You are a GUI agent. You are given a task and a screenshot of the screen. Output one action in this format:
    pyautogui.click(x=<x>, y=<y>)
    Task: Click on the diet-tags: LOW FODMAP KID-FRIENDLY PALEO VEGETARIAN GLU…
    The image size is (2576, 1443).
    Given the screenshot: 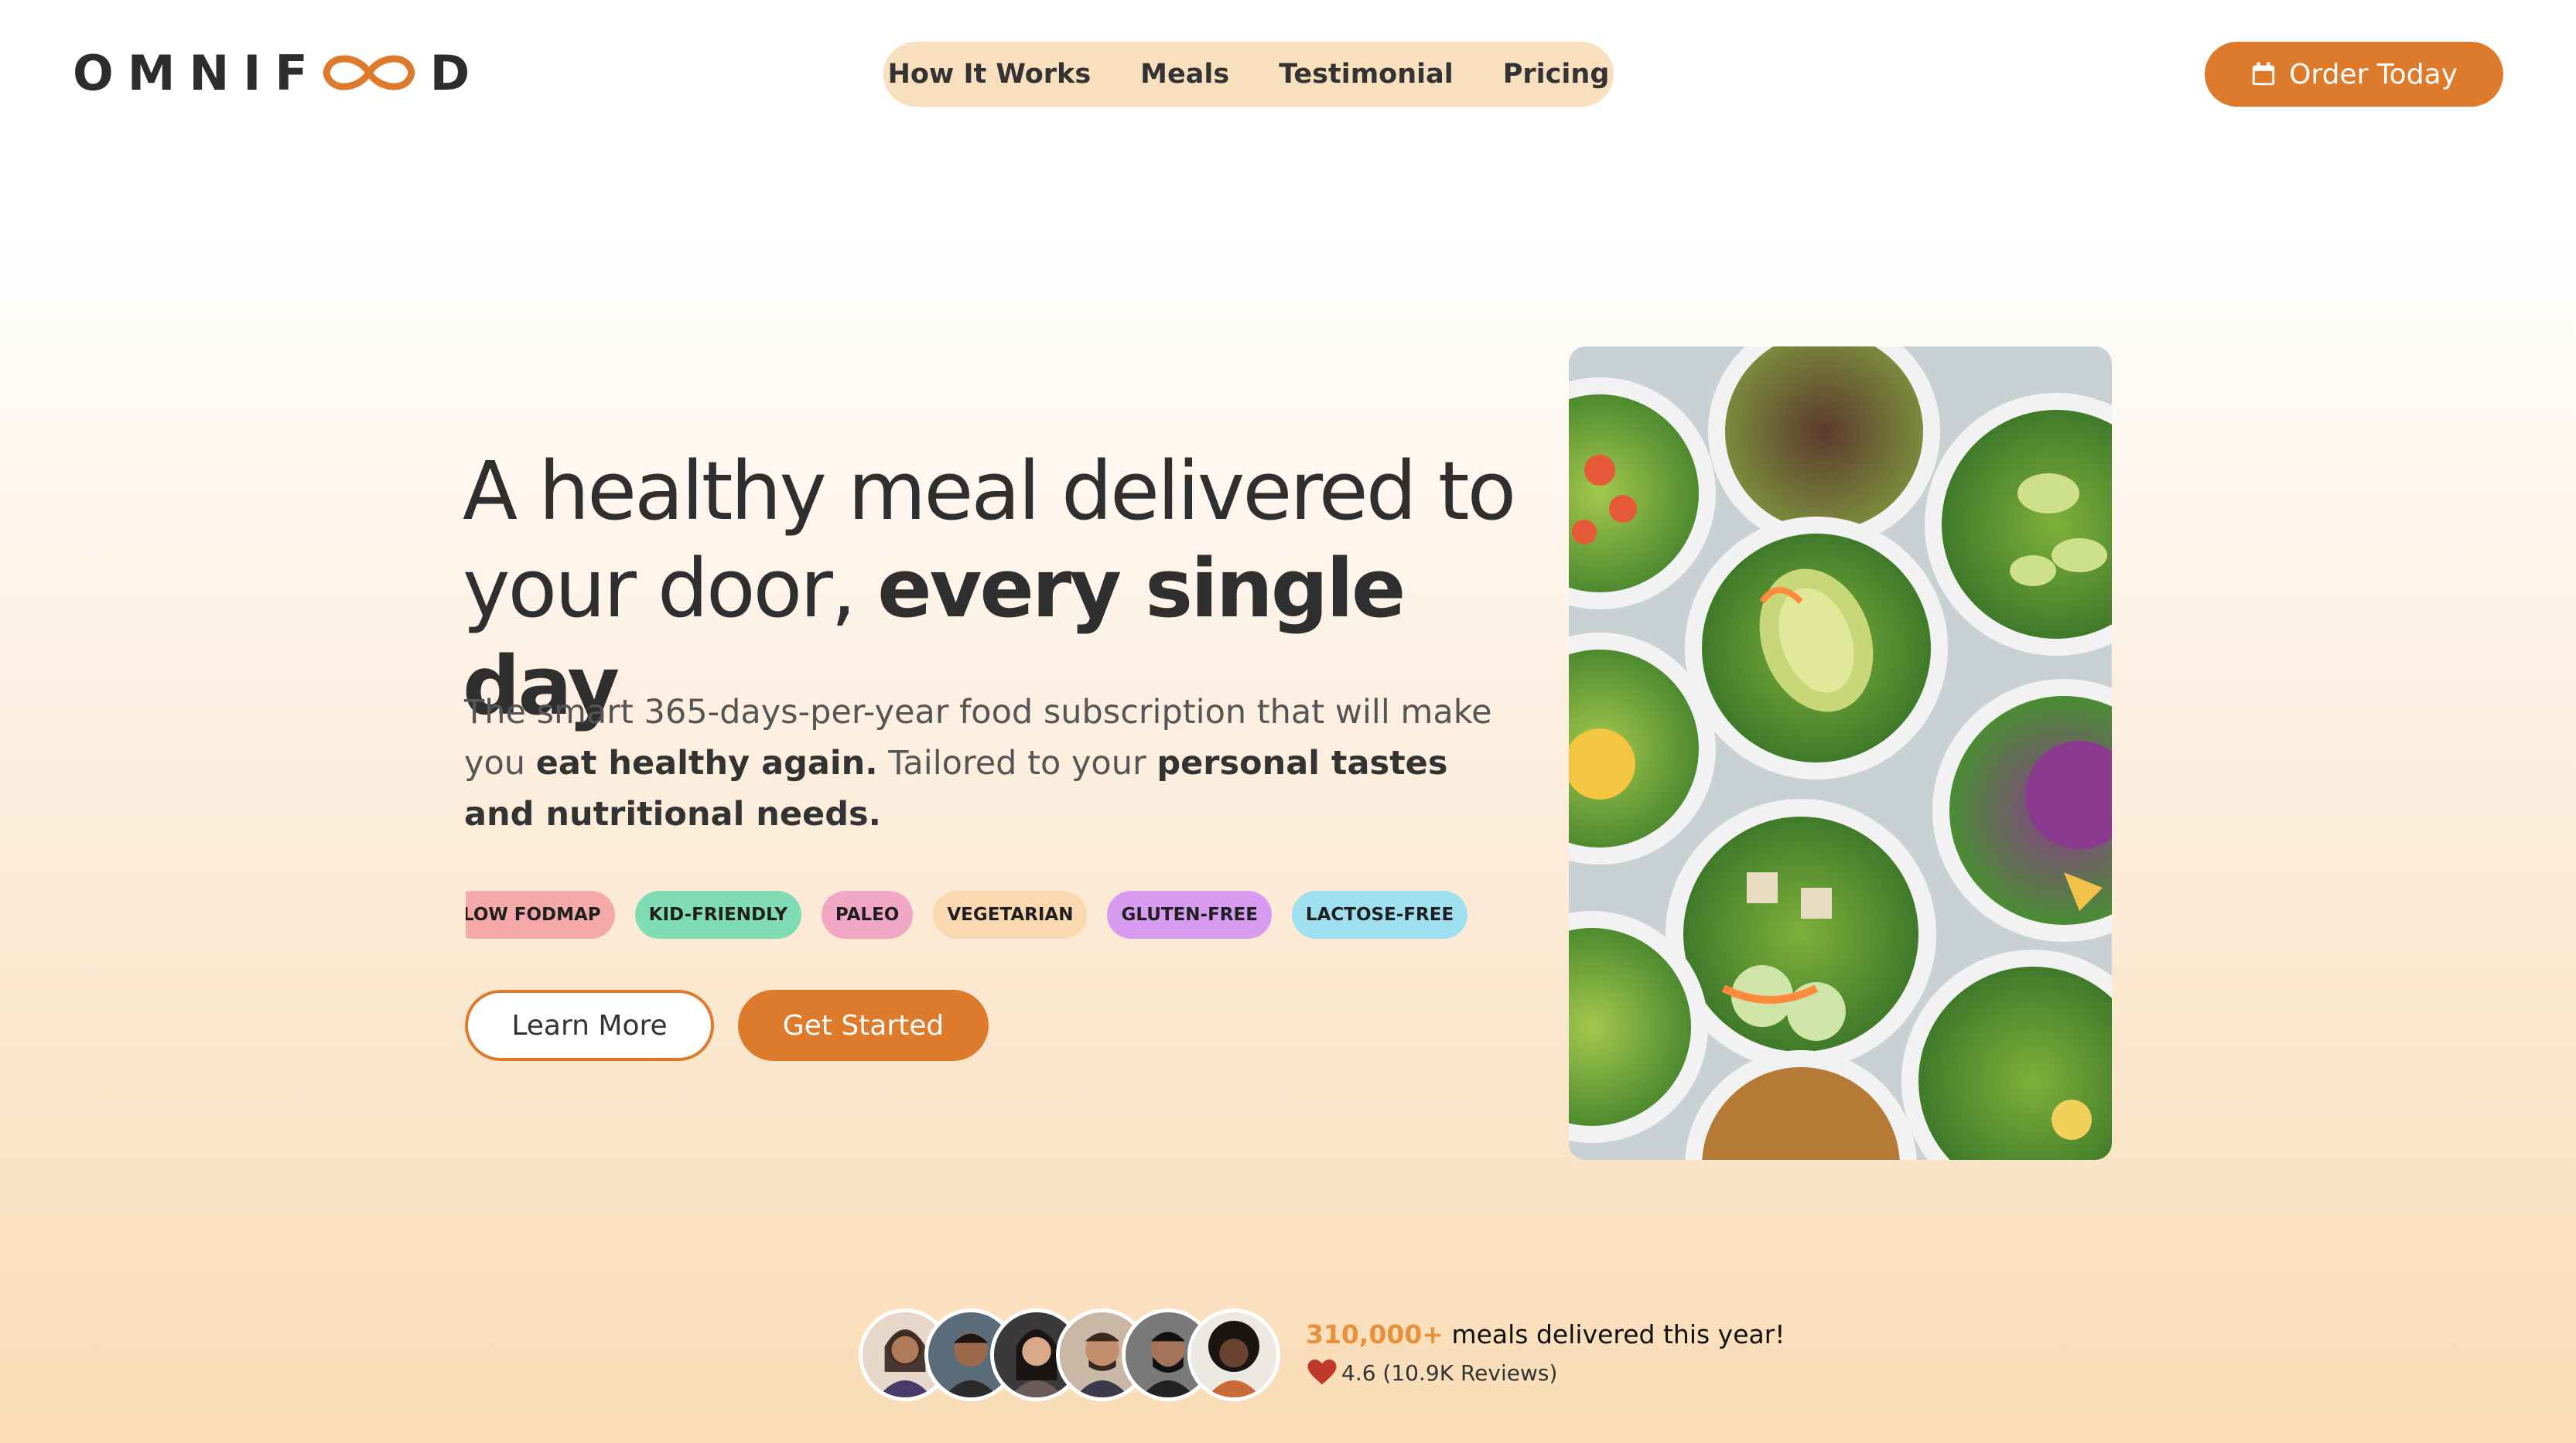 What is the action you would take?
    pyautogui.click(x=968, y=915)
    